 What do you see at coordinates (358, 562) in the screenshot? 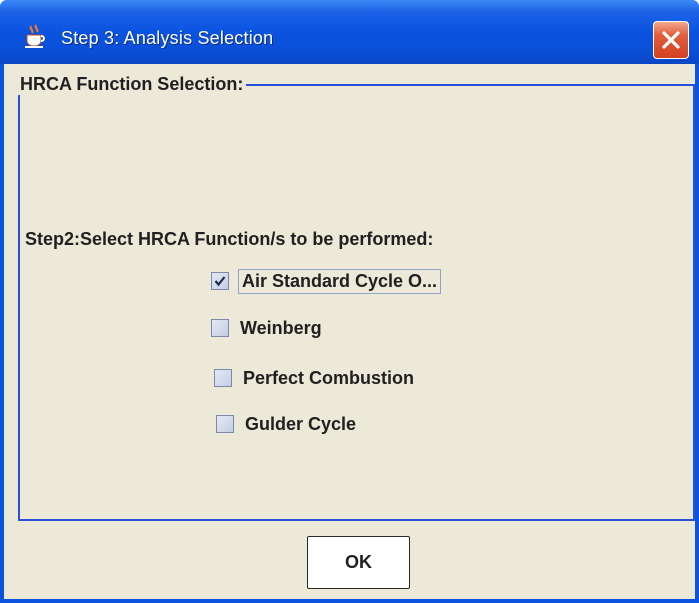
I see `ok-button: OK` at bounding box center [358, 562].